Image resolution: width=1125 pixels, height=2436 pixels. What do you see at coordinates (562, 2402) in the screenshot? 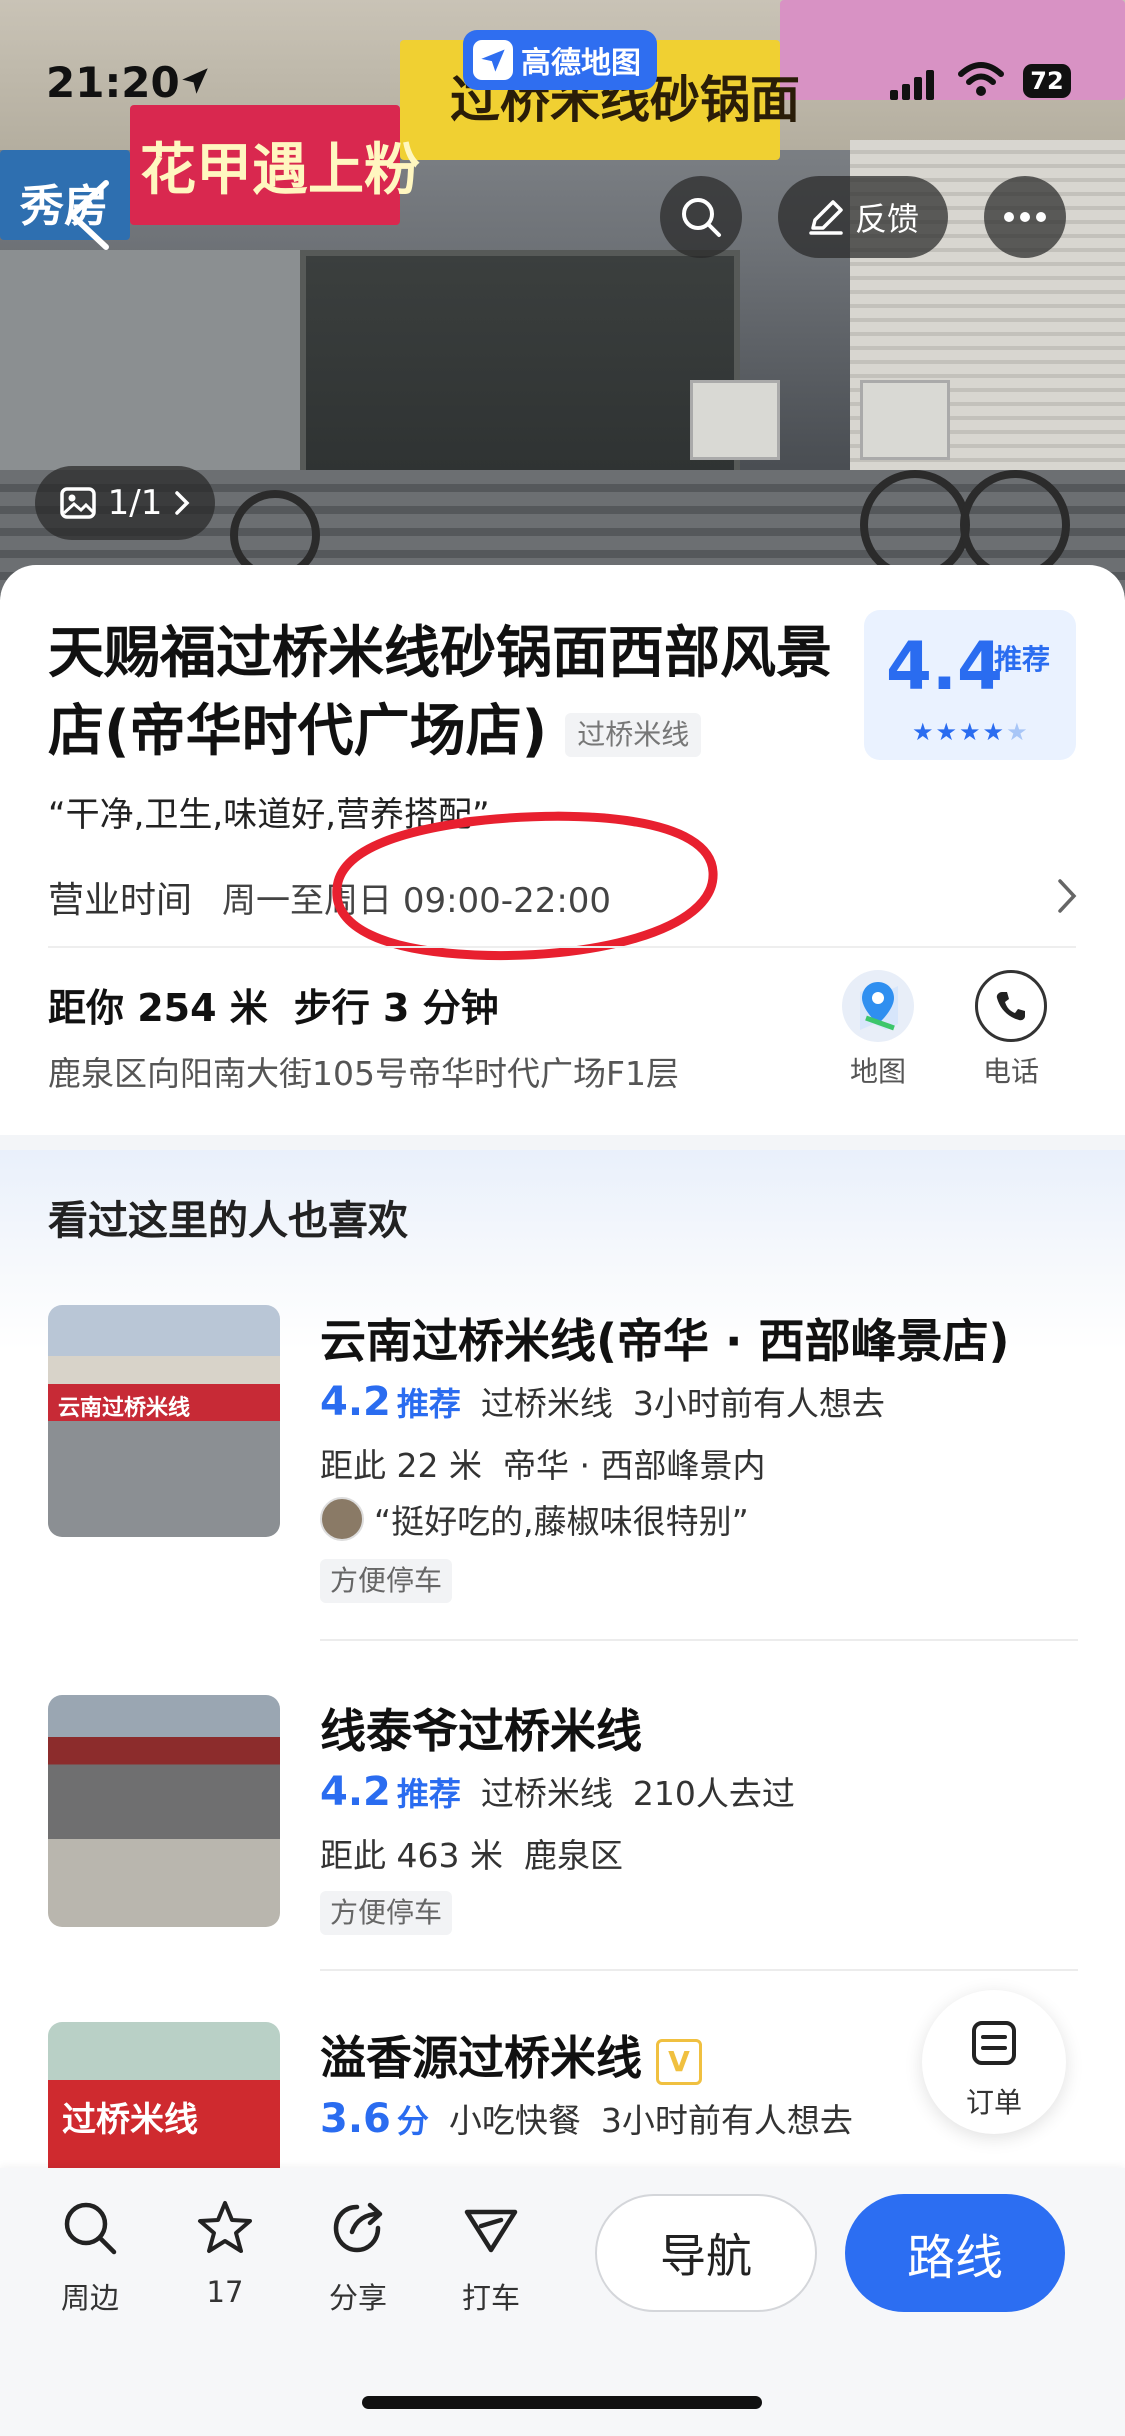
I see `home-indicator` at bounding box center [562, 2402].